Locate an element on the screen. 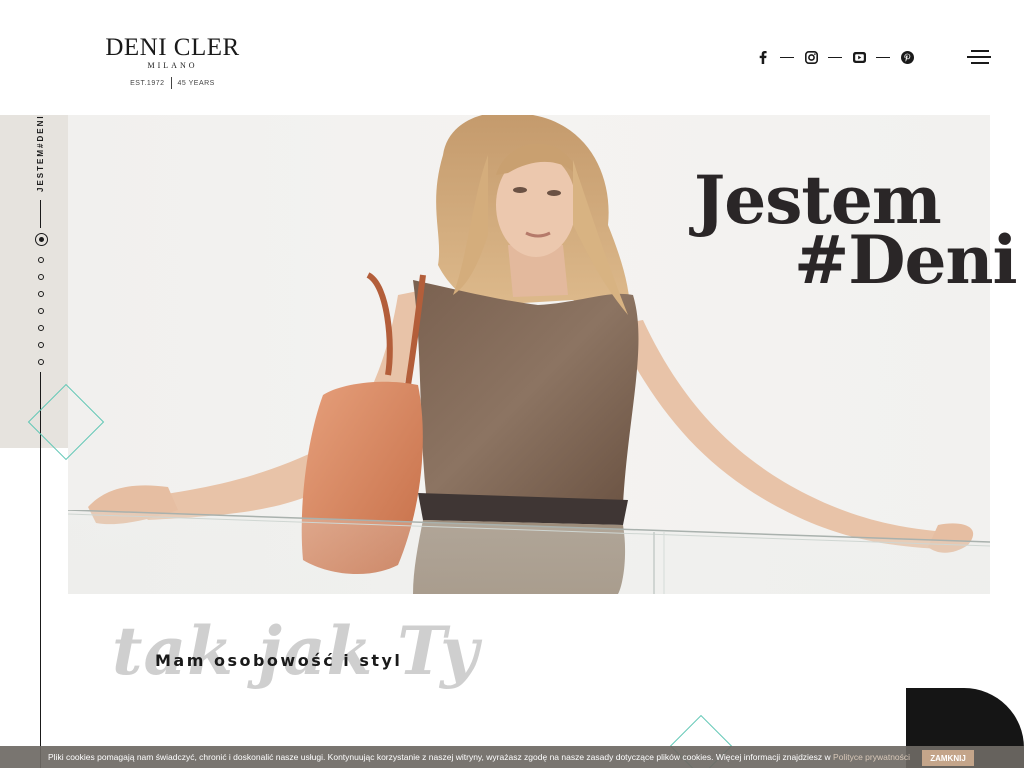  logo-divider is located at coordinates (171, 83).